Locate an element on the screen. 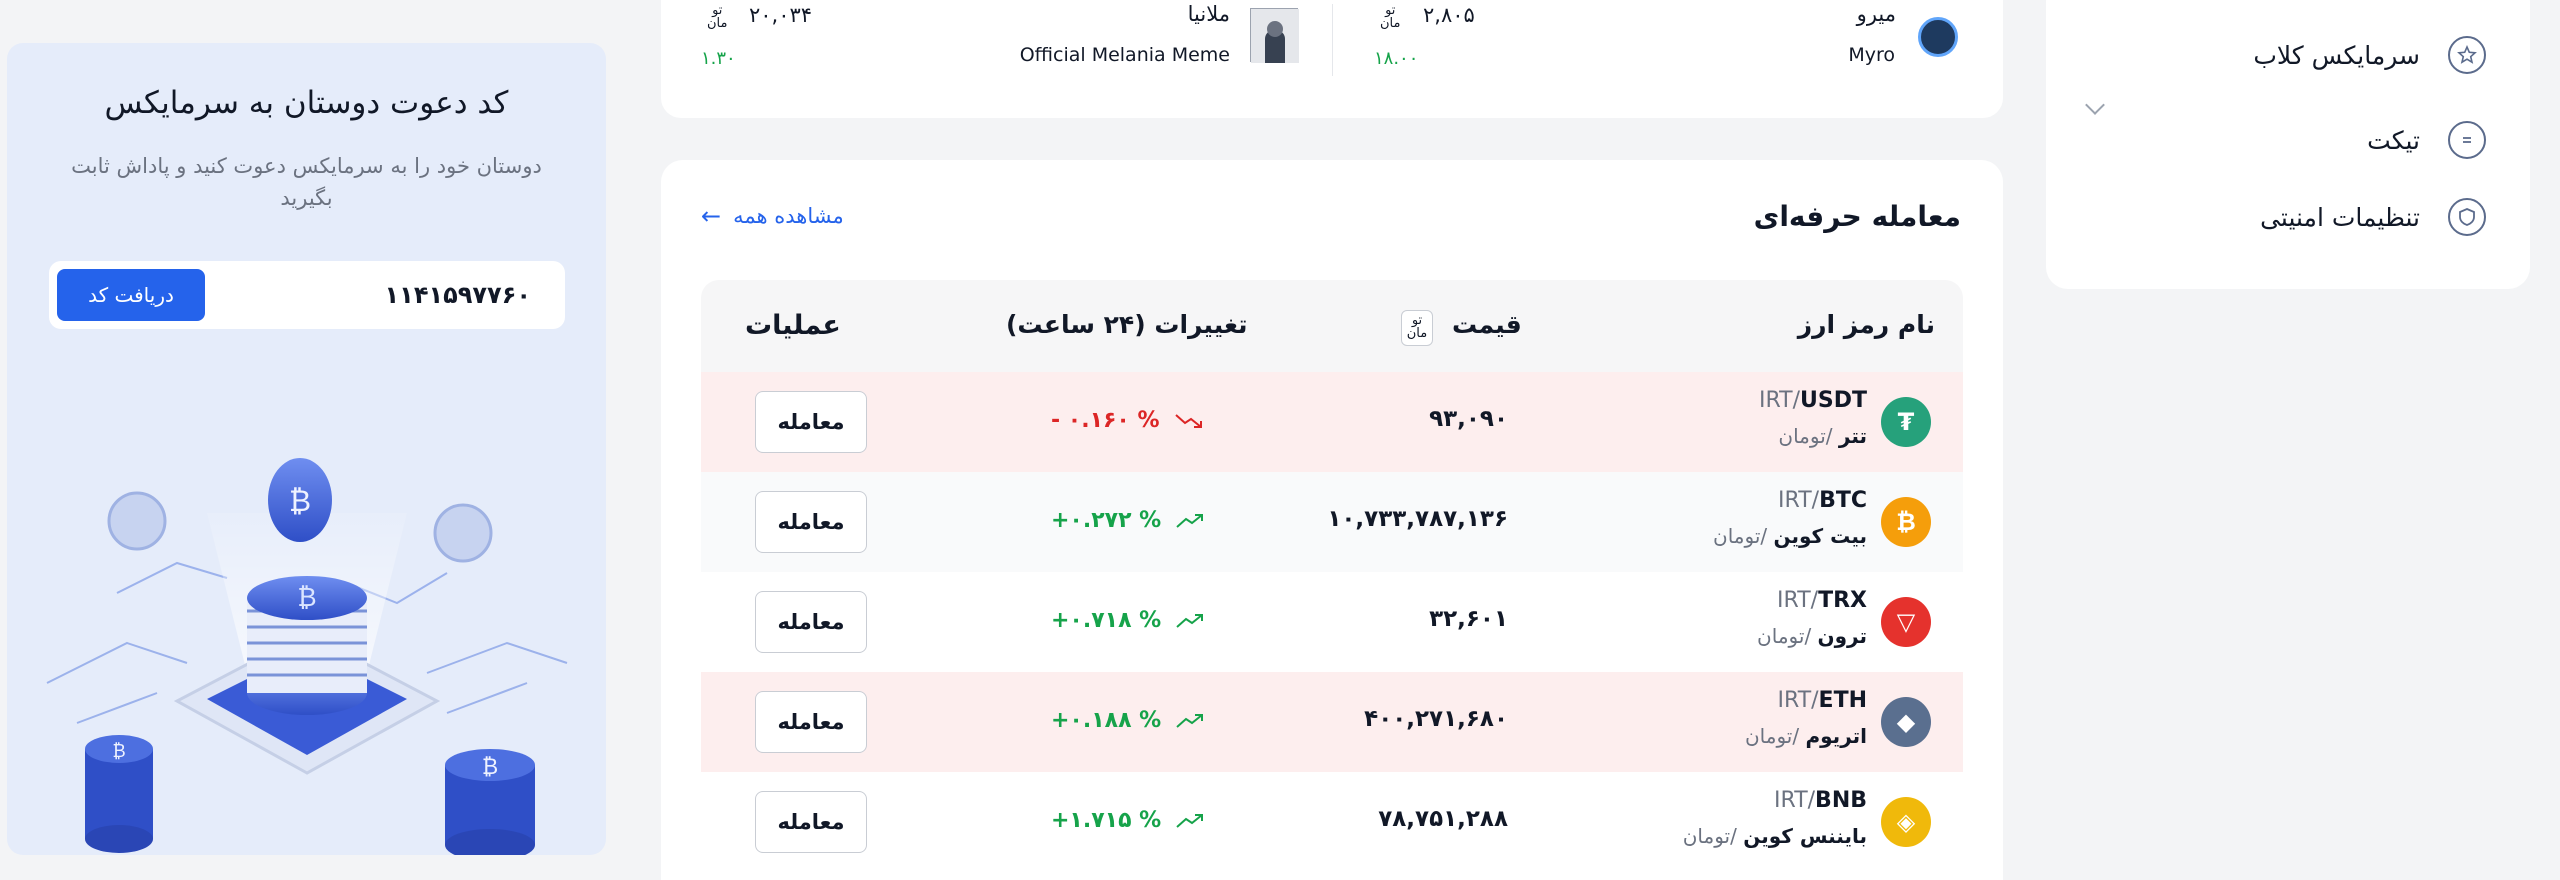 The width and height of the screenshot is (2560, 880). coin-name: ترون /تومان is located at coordinates (1812, 636).